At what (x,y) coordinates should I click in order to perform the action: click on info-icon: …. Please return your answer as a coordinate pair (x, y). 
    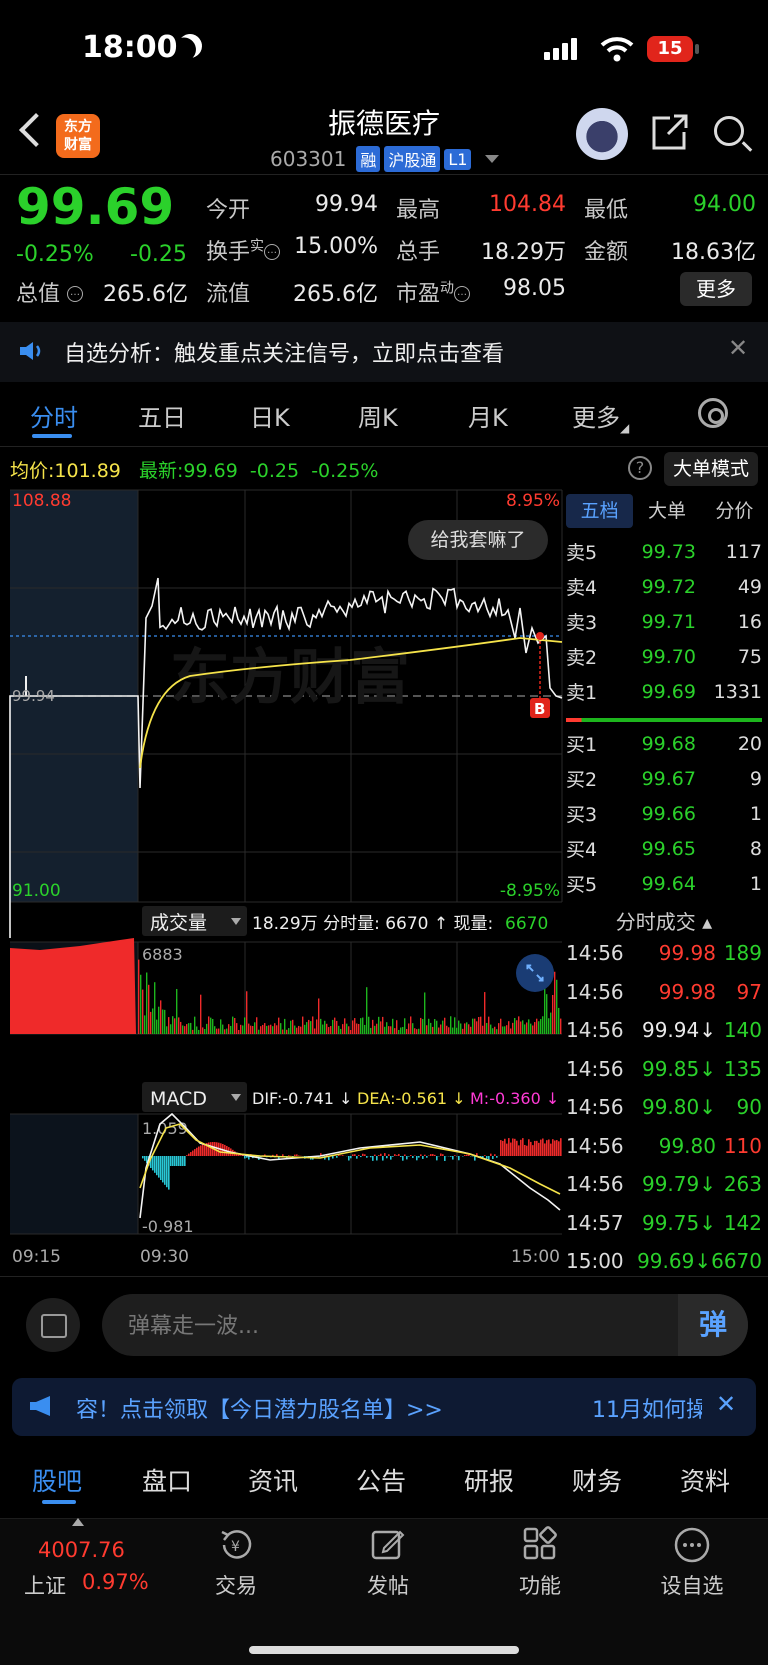
    Looking at the image, I should click on (75, 294).